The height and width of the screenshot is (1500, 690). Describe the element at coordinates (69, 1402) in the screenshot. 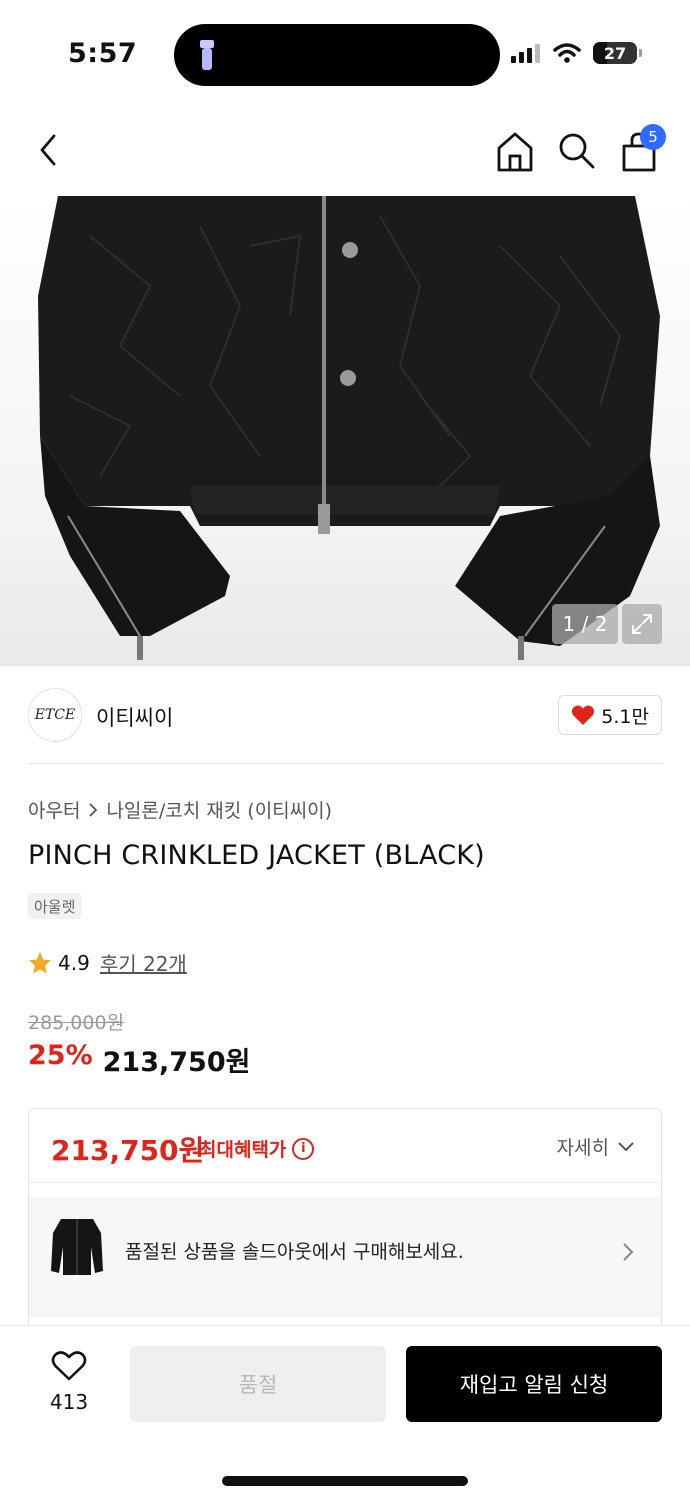

I see `wishlist-count: 413` at that location.